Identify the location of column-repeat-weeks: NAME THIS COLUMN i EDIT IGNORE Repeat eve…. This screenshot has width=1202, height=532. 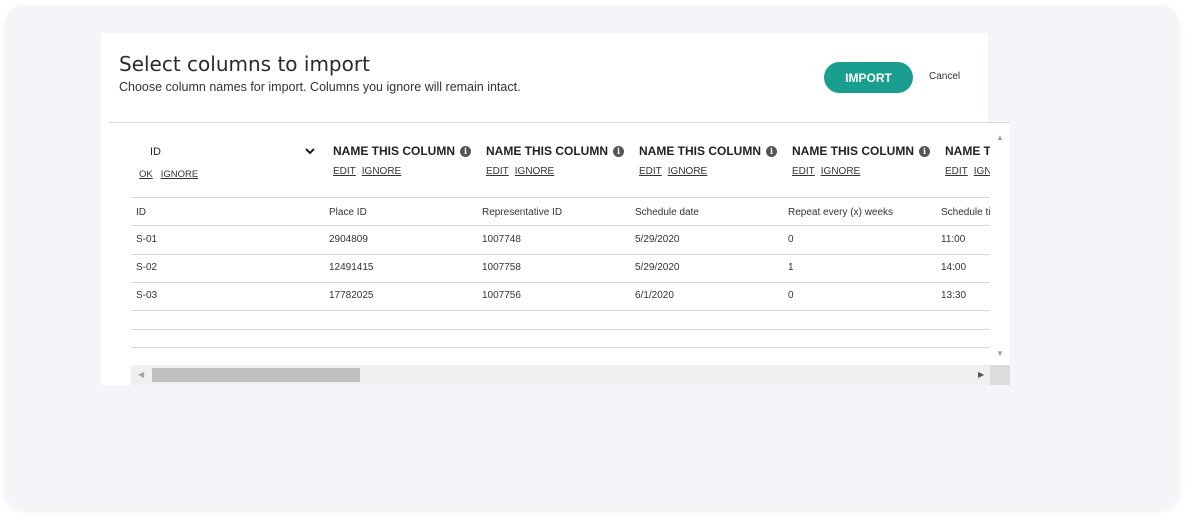
(864, 244).